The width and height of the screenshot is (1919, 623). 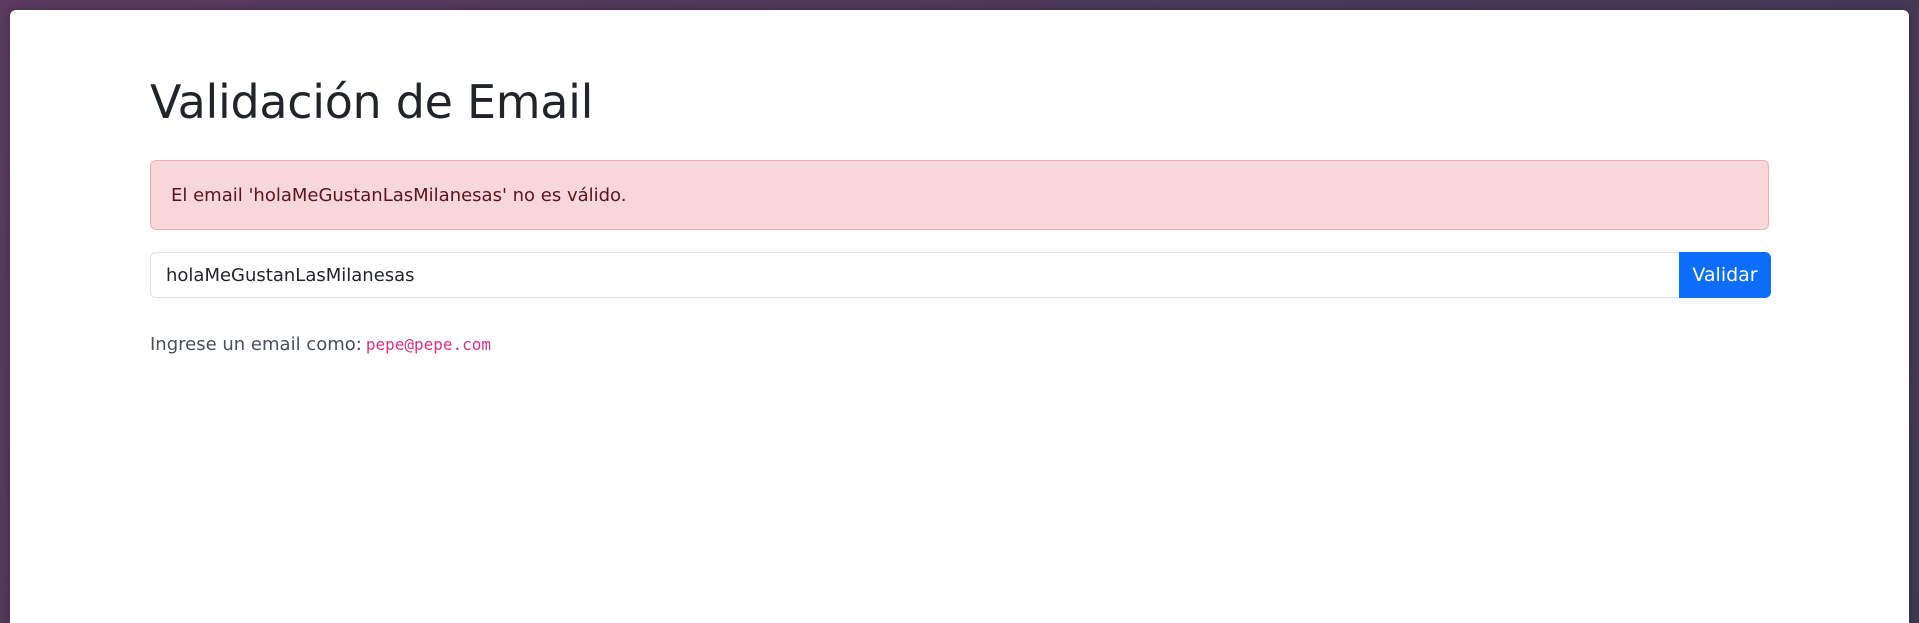 I want to click on email-hint: Ingrese un email como: pepe@pepe.com, so click(x=320, y=344).